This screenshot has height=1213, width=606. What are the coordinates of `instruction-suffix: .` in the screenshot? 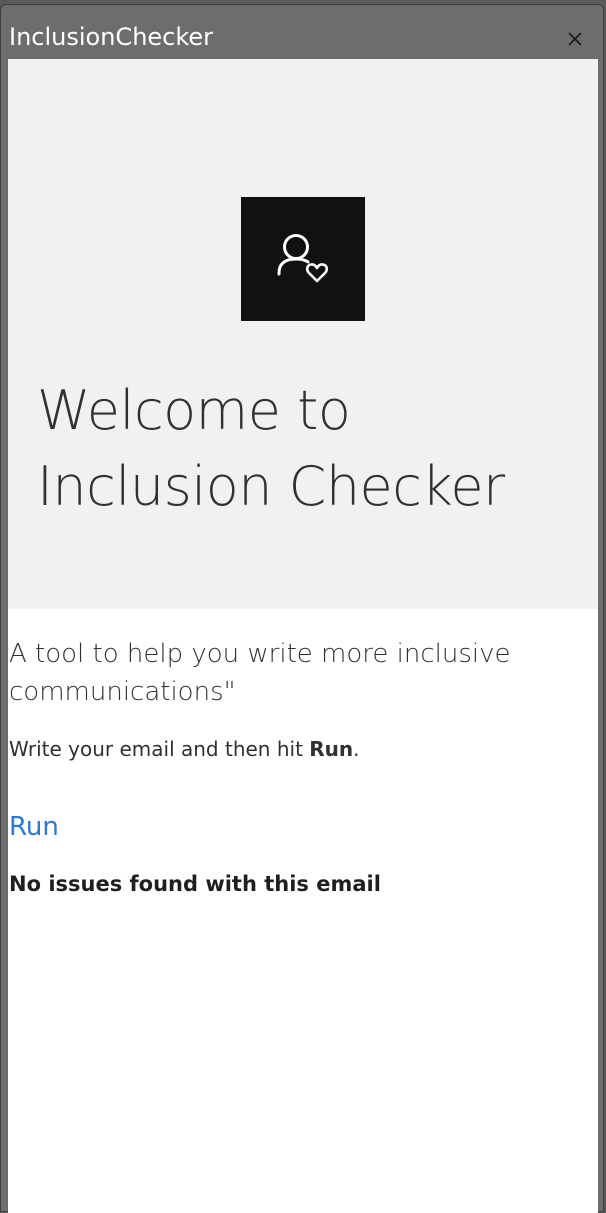 It's located at (356, 749).